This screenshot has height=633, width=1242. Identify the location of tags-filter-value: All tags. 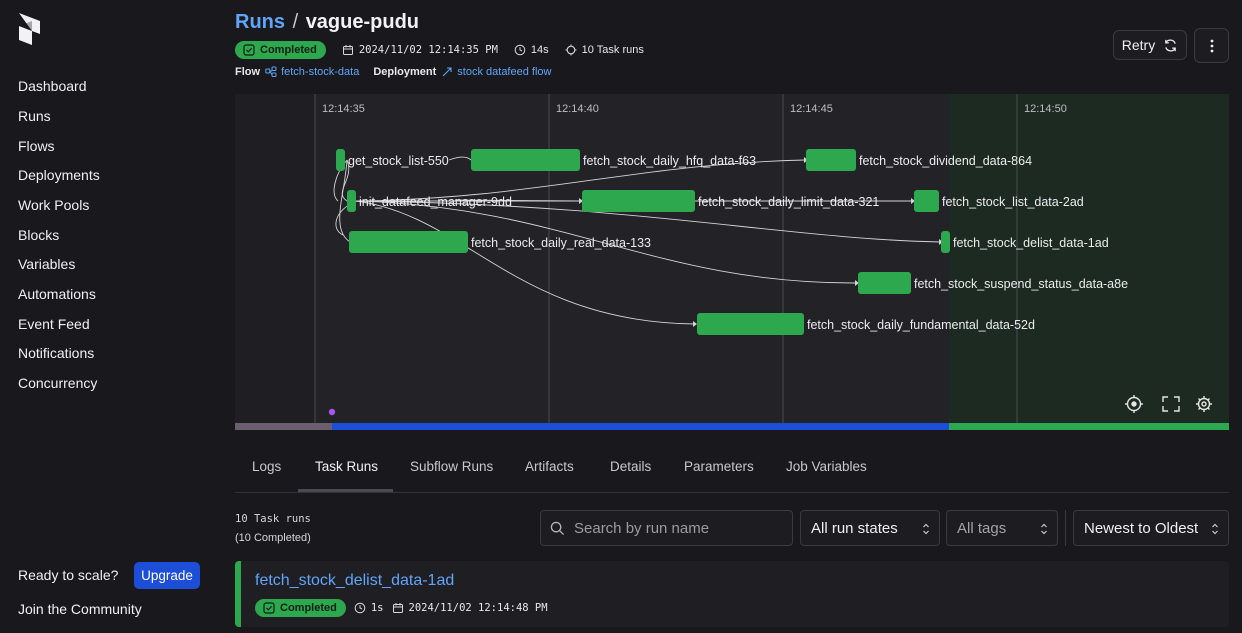
(982, 528).